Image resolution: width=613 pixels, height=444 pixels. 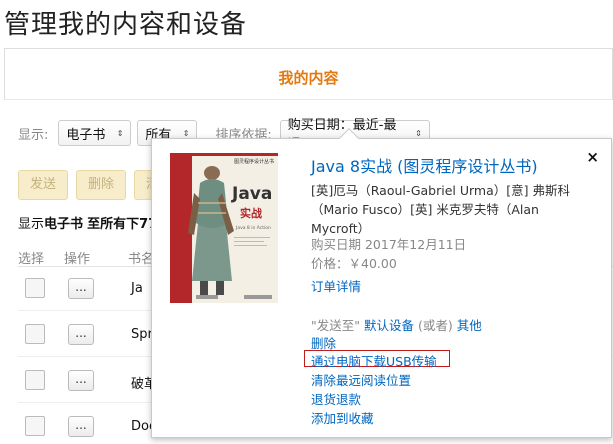 What do you see at coordinates (389, 244) in the screenshot?
I see `popover-purchase-date: 购买日期 2017年12月11日` at bounding box center [389, 244].